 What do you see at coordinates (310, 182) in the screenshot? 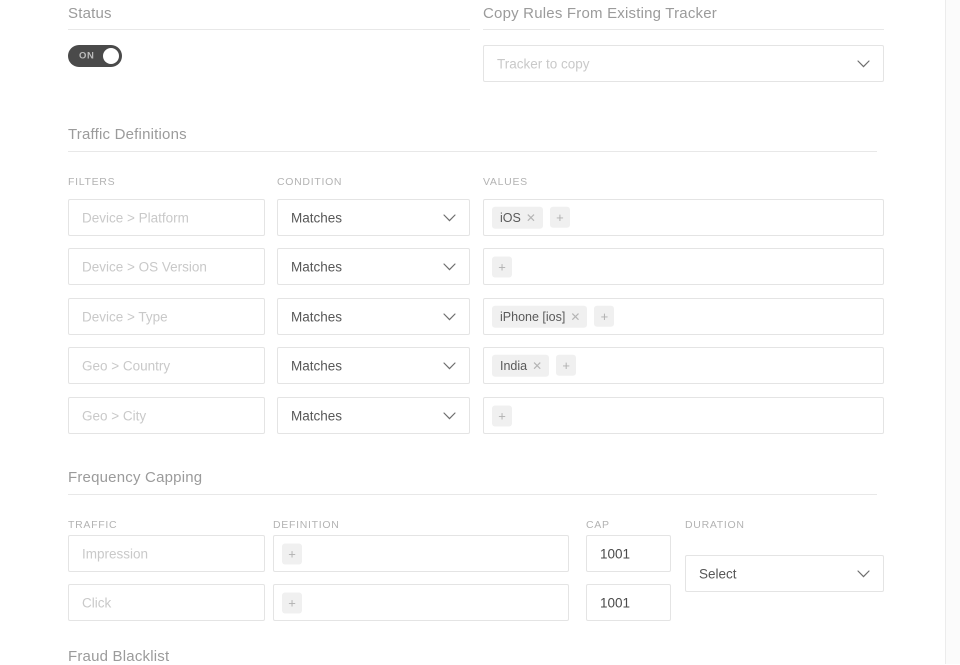
I see `column-label-condition: CONDITION` at bounding box center [310, 182].